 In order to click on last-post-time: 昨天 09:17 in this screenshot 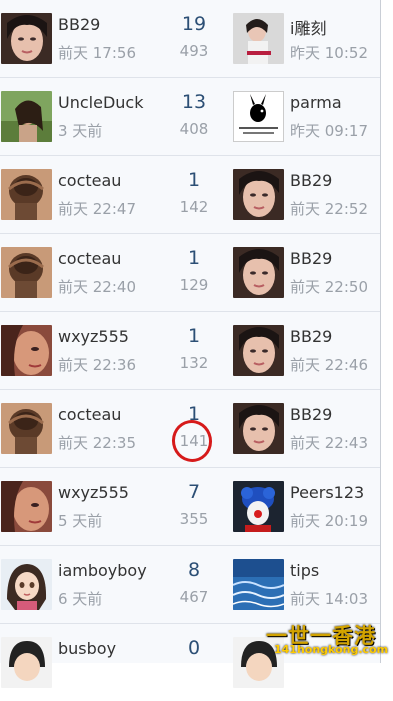, I will do `click(329, 131)`.